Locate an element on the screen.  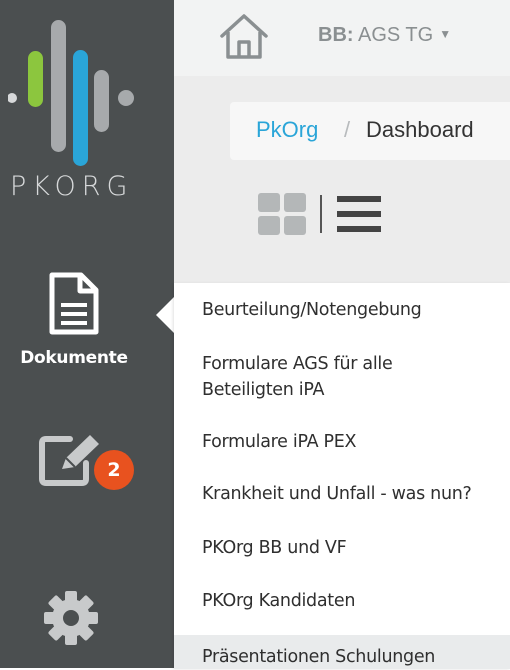
menu-item: Formulare AGS für alle Beteiligten iPA is located at coordinates (342, 379).